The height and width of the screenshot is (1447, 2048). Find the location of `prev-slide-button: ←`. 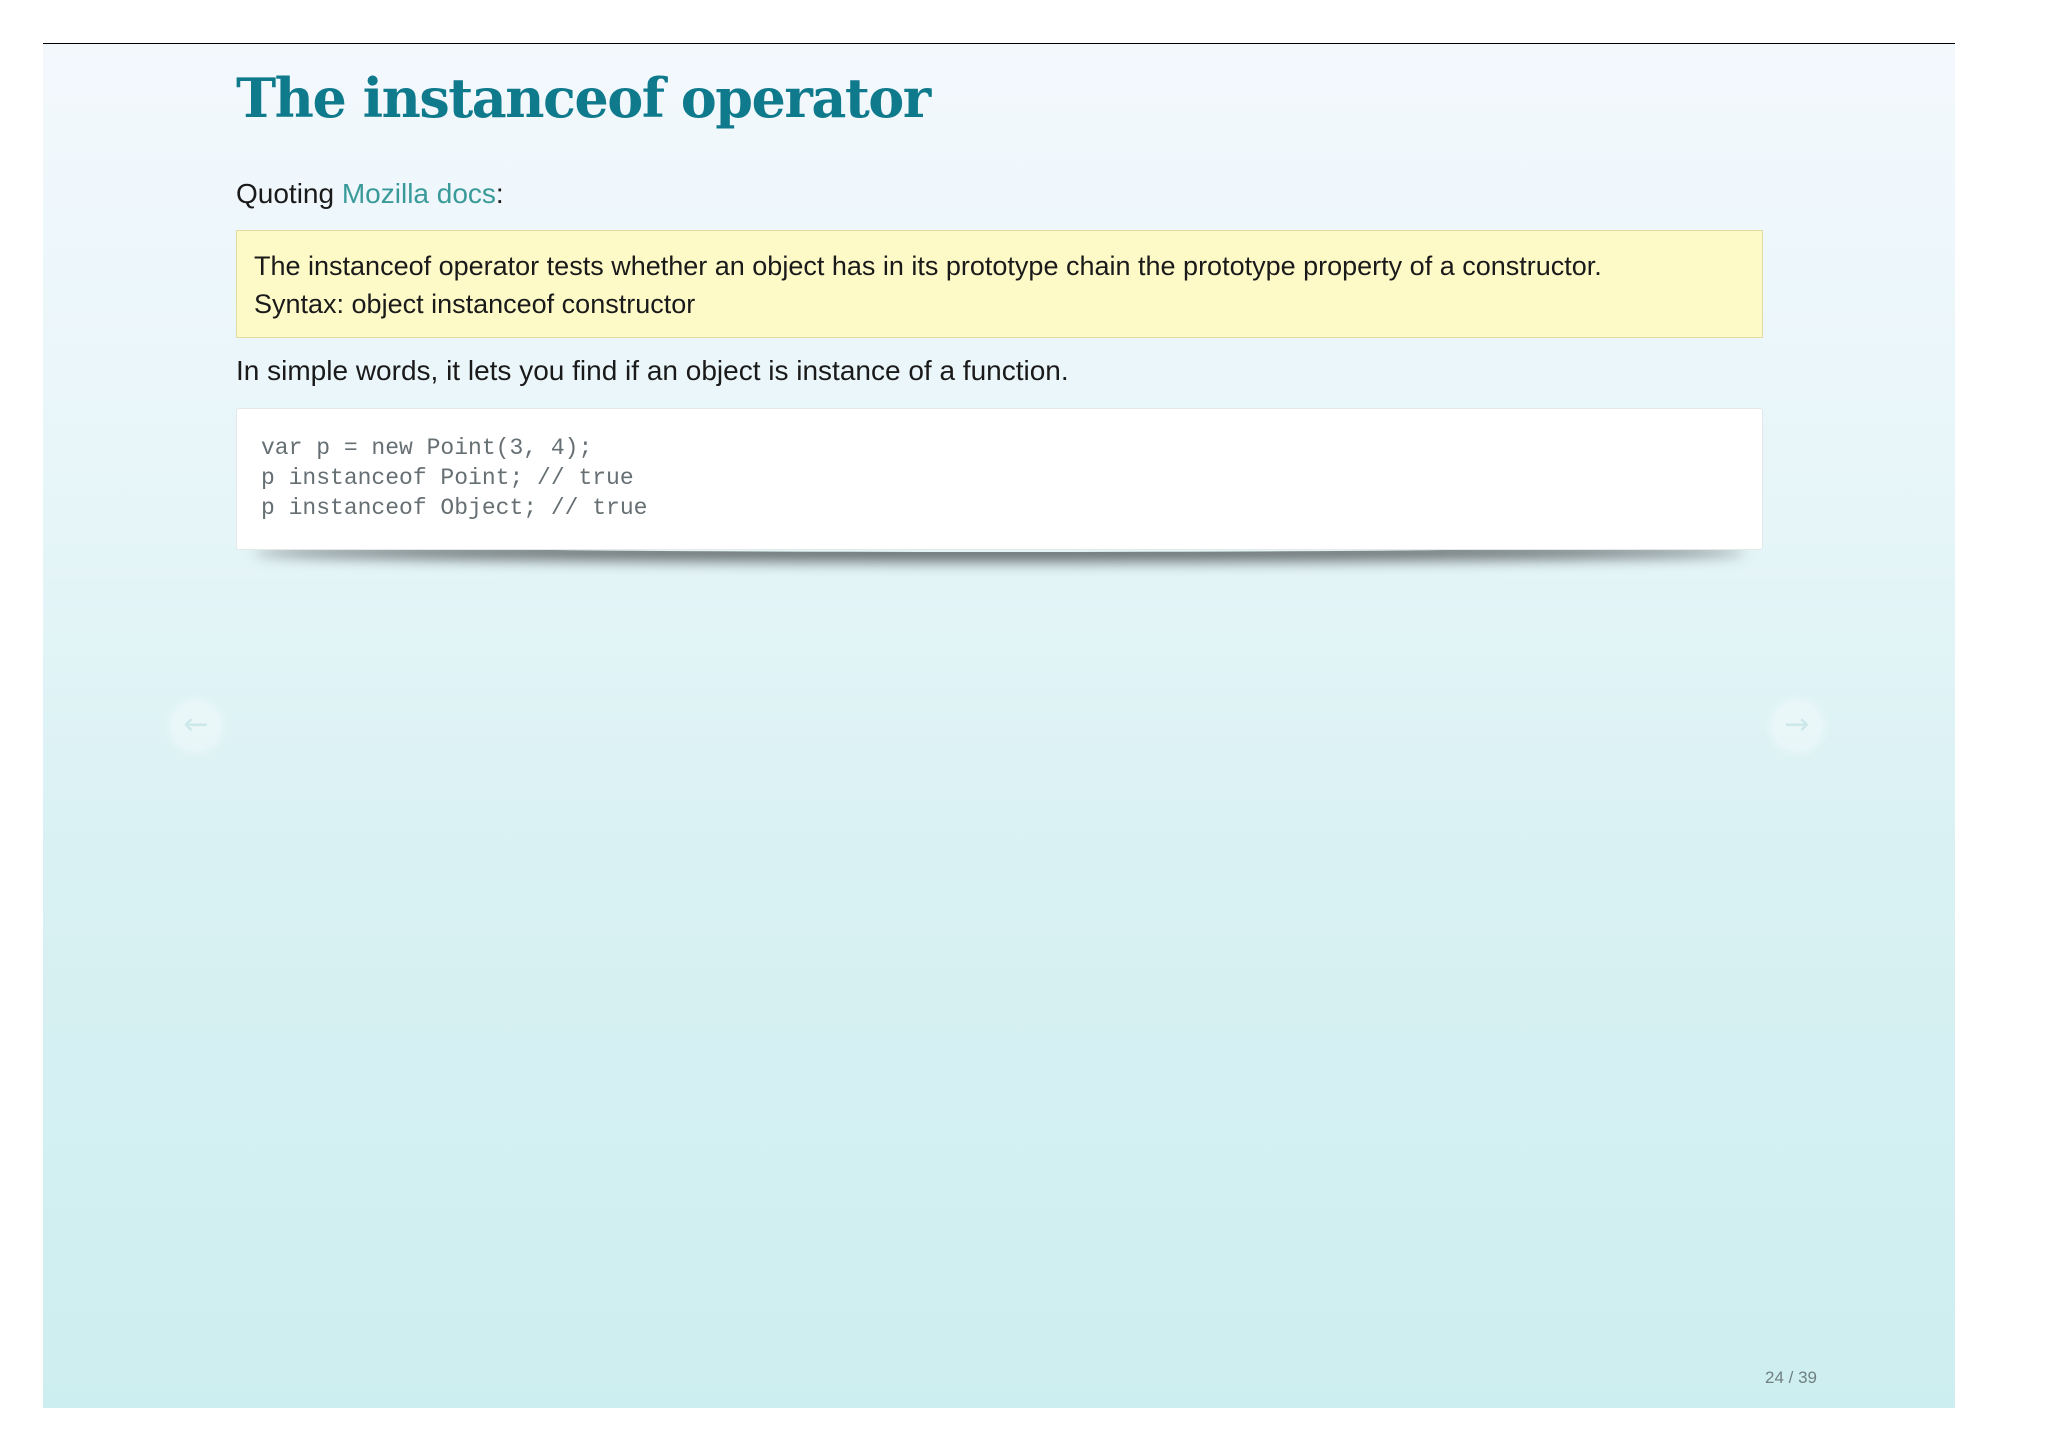

prev-slide-button: ← is located at coordinates (196, 726).